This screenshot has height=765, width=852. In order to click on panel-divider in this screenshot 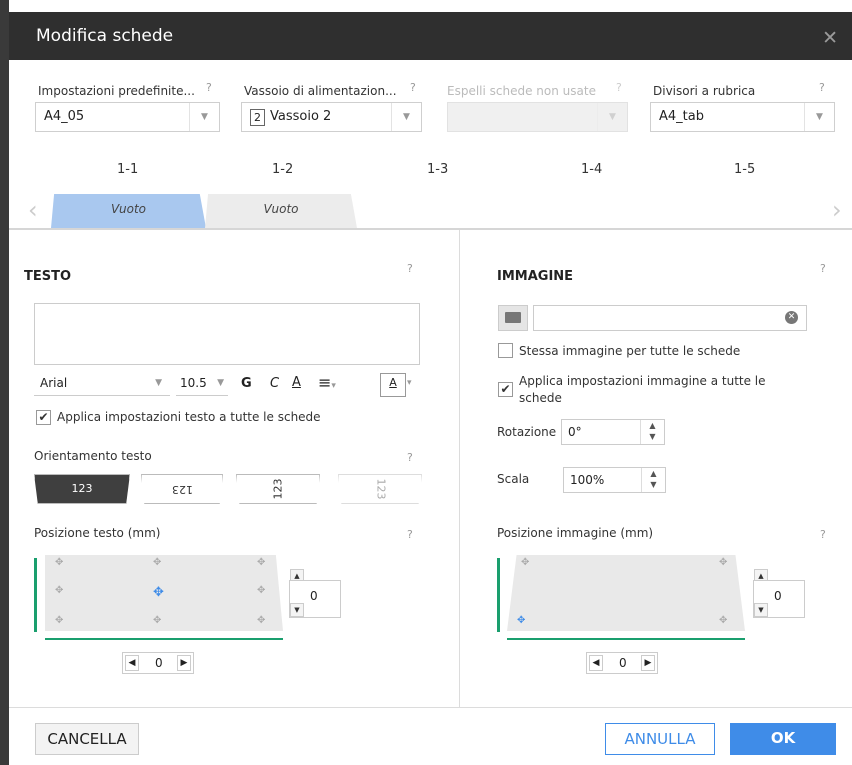, I will do `click(459, 469)`.